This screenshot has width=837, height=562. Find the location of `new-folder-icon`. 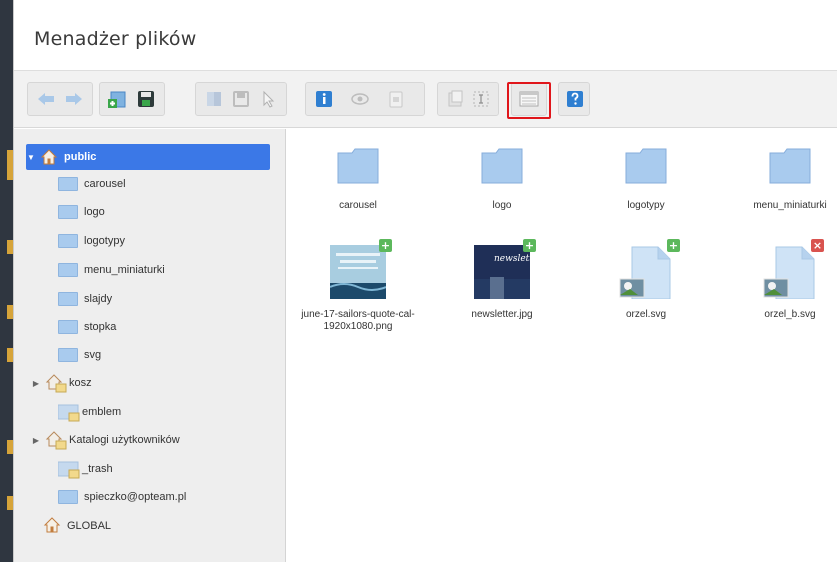

new-folder-icon is located at coordinates (118, 99).